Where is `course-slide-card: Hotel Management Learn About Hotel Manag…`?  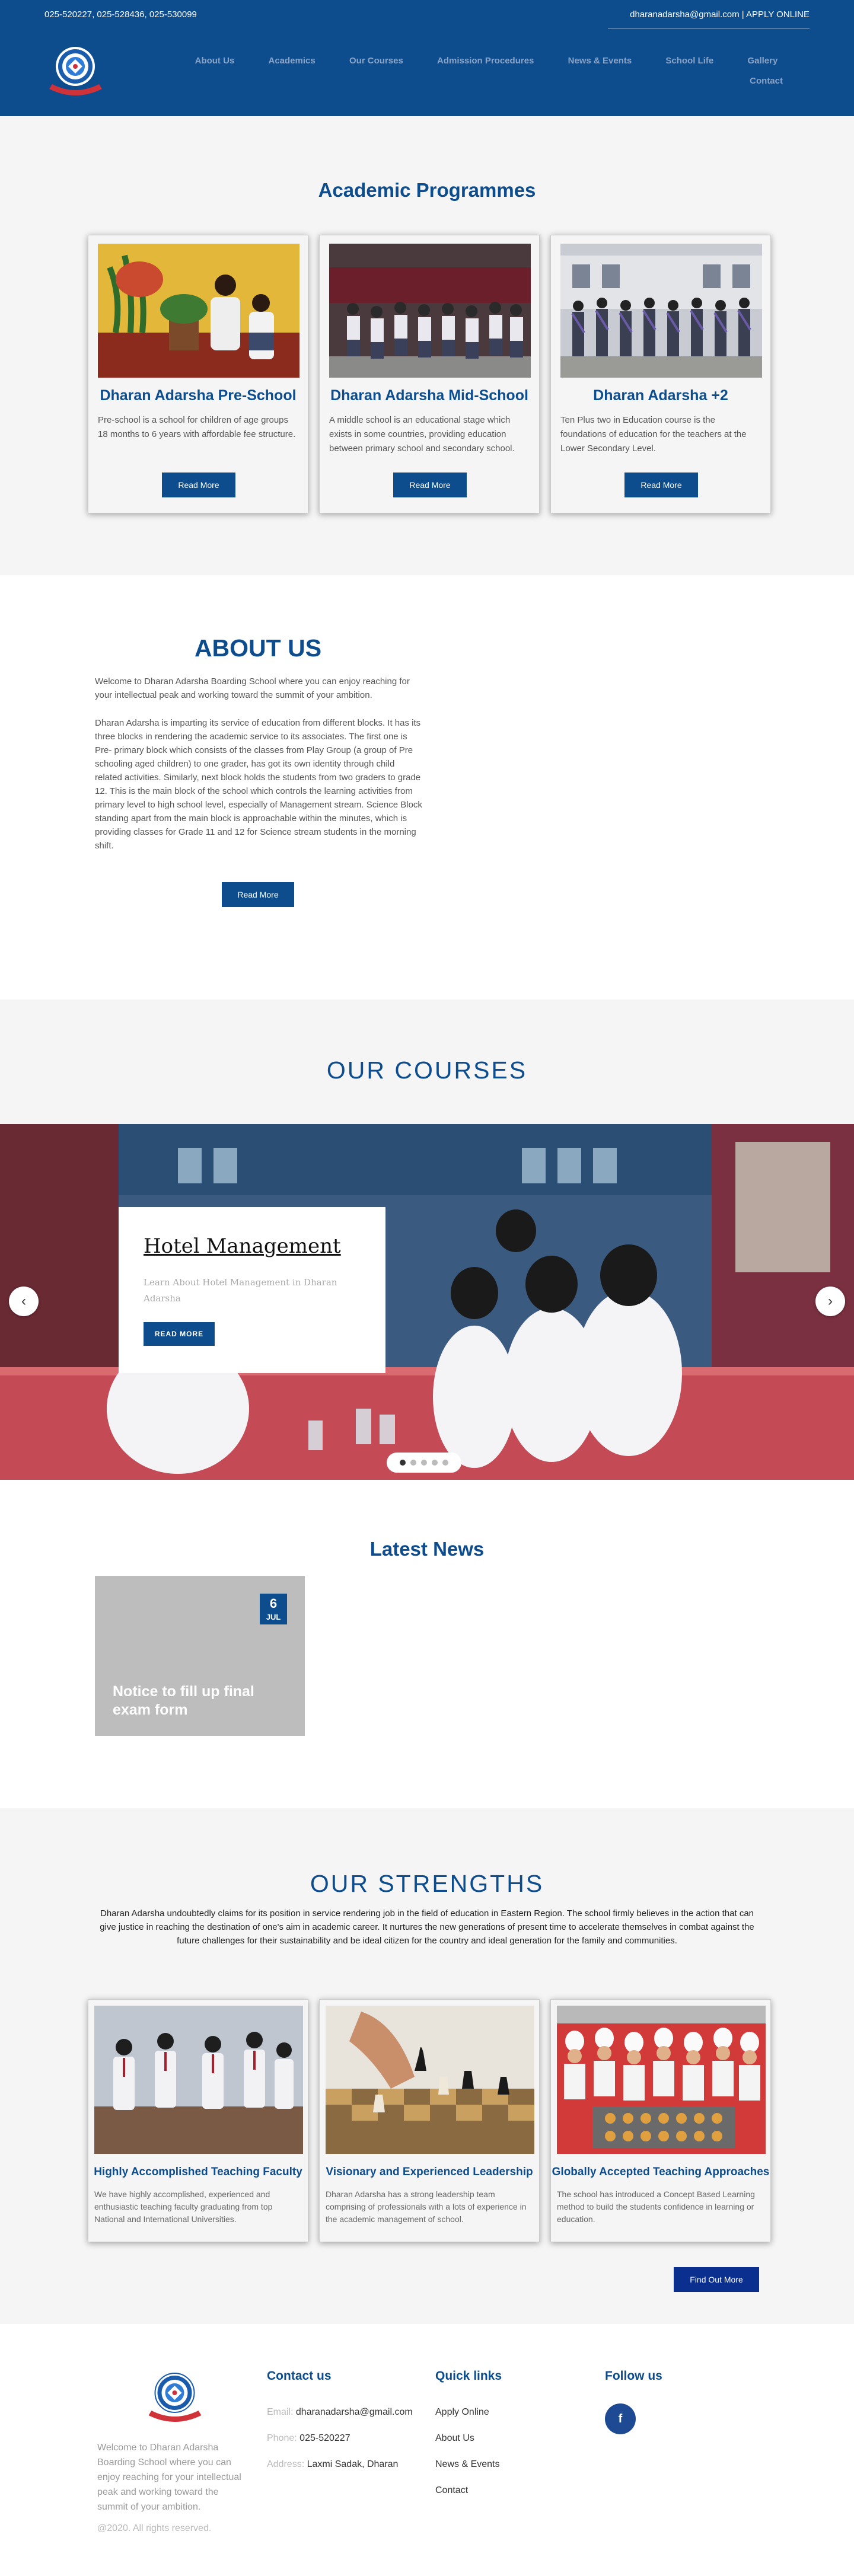
course-slide-card: Hotel Management Learn About Hotel Manag… is located at coordinates (252, 1290).